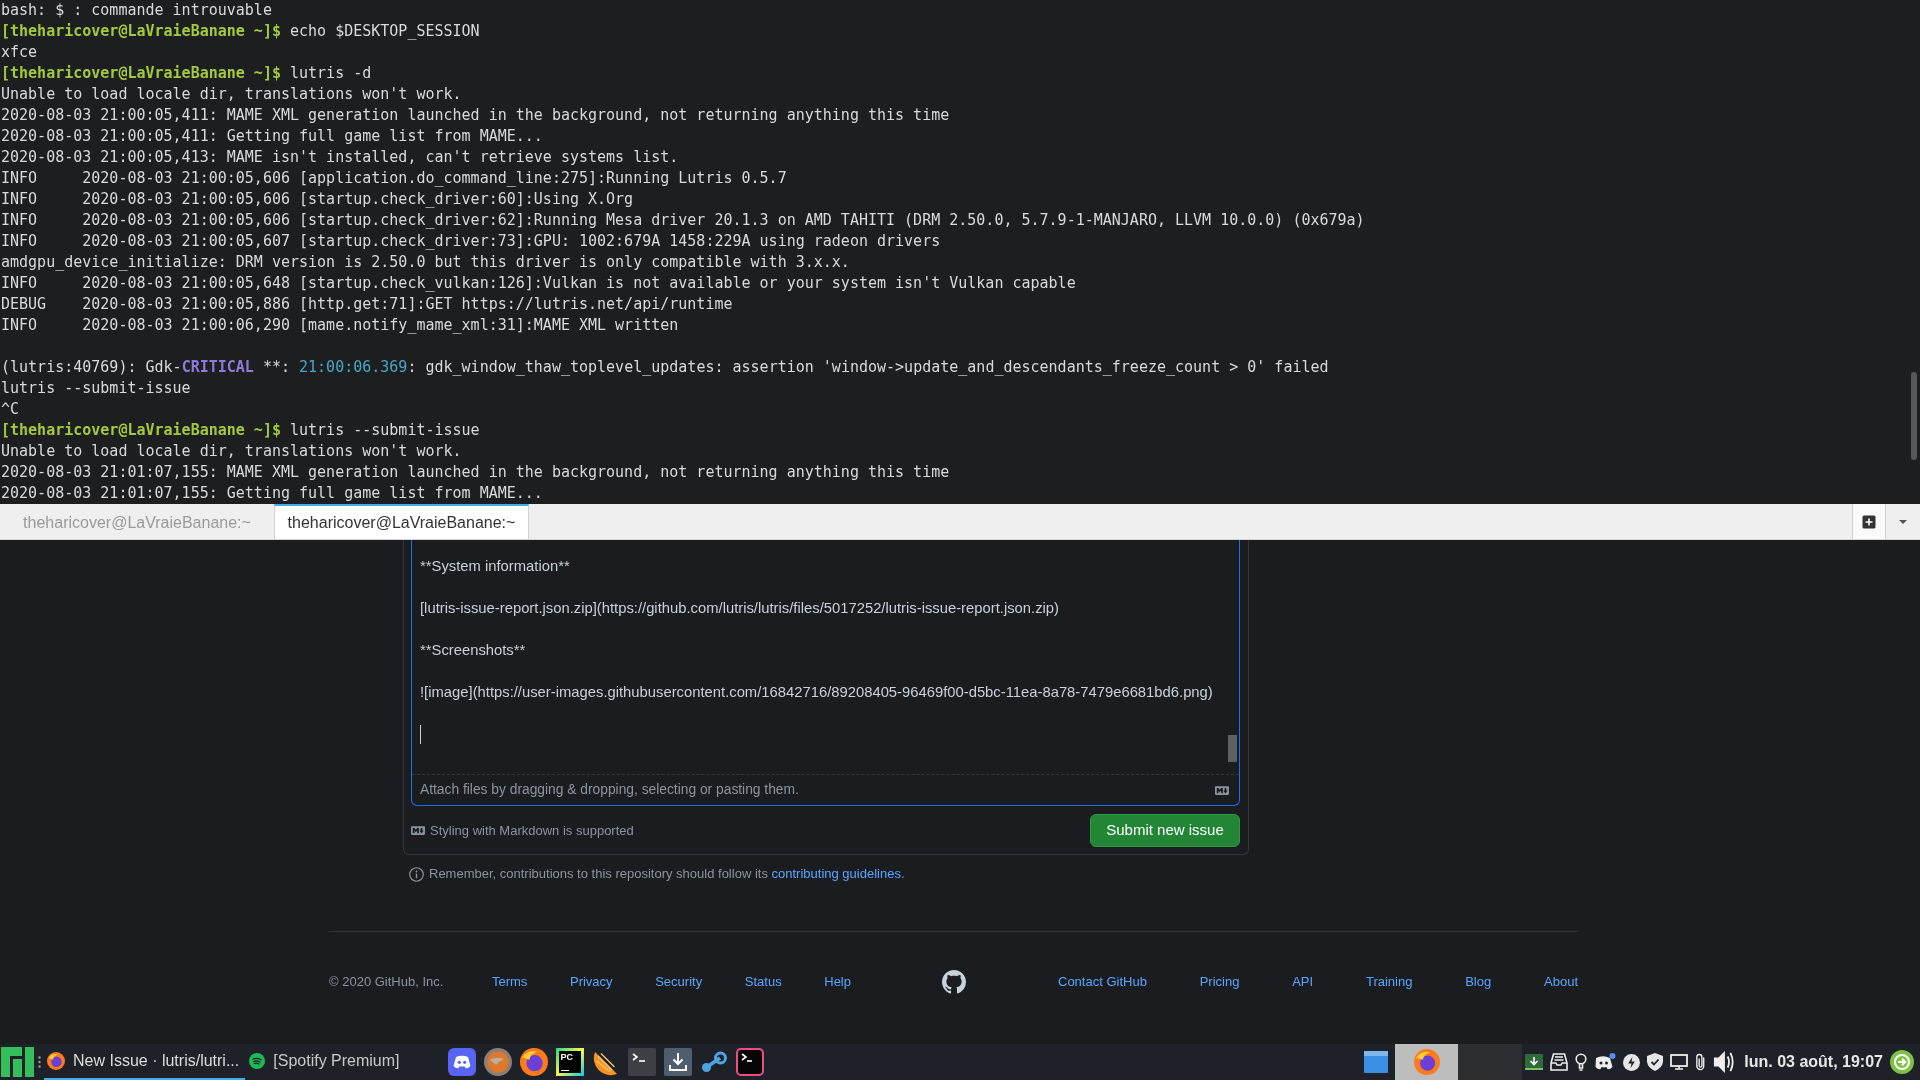  I want to click on footer-link: Privacy, so click(591, 982).